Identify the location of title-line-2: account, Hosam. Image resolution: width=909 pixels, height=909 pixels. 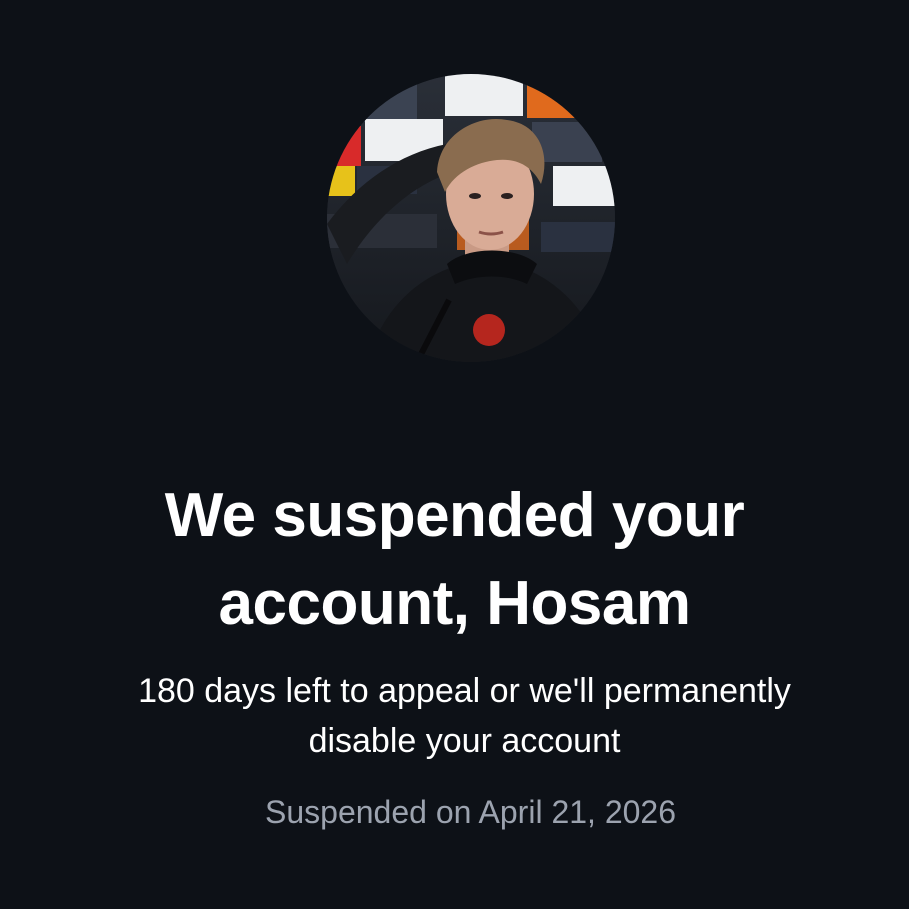
(454, 603).